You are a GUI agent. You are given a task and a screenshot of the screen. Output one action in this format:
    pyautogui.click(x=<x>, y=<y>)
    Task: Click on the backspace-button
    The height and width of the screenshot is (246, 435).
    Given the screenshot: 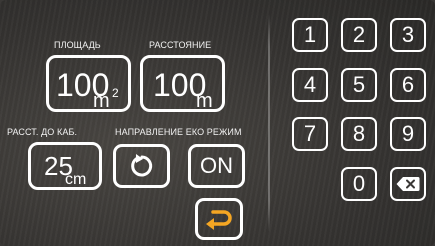 What is the action you would take?
    pyautogui.click(x=408, y=184)
    